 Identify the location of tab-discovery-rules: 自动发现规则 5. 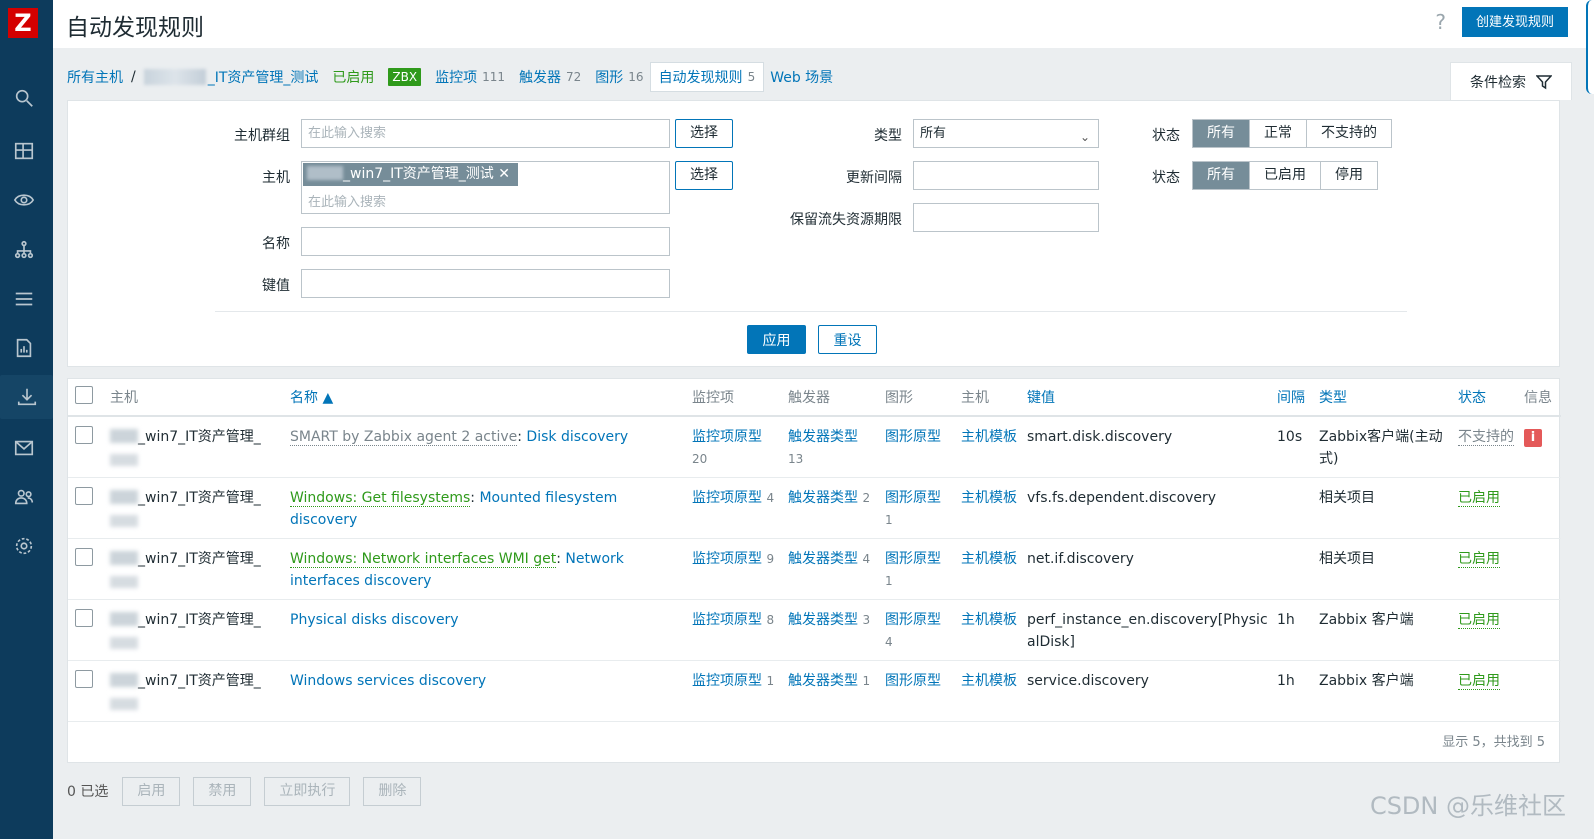
(707, 77).